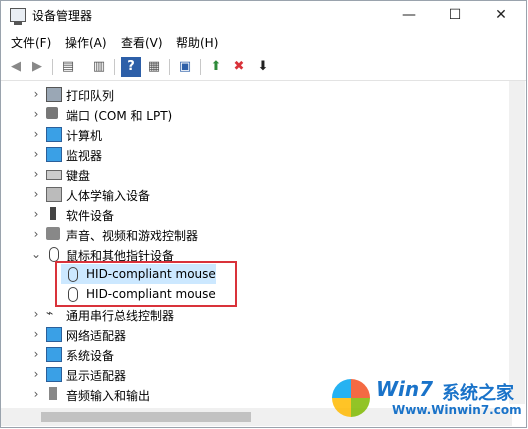 The image size is (528, 429). Describe the element at coordinates (197, 42) in the screenshot. I see `menu-help: 帮助(H)` at that location.